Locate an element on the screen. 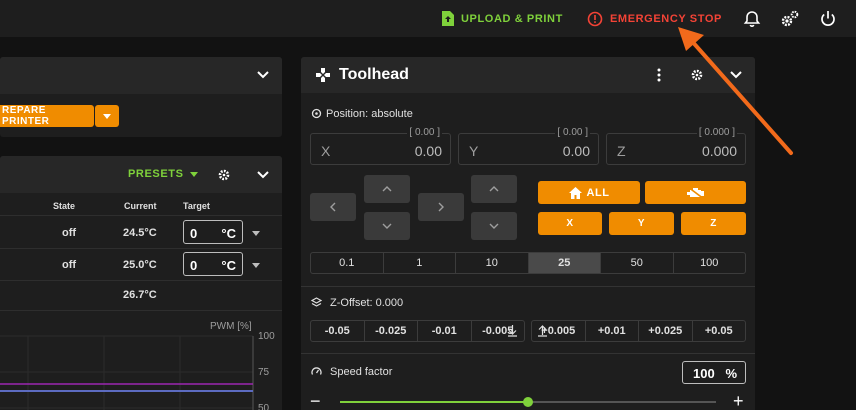 This screenshot has width=856, height=410. upload-print-label: UPLOAD & PRINT is located at coordinates (512, 18).